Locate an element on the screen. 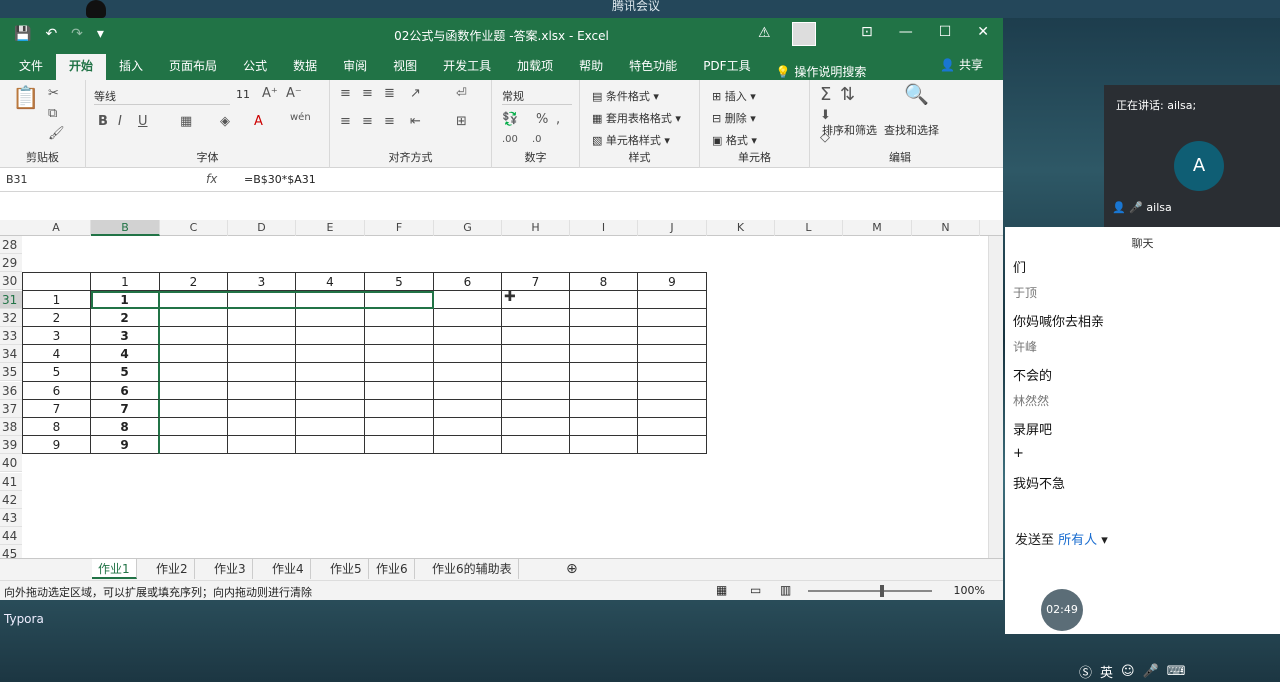 The width and height of the screenshot is (1280, 682). minimize-button: — is located at coordinates (906, 32).